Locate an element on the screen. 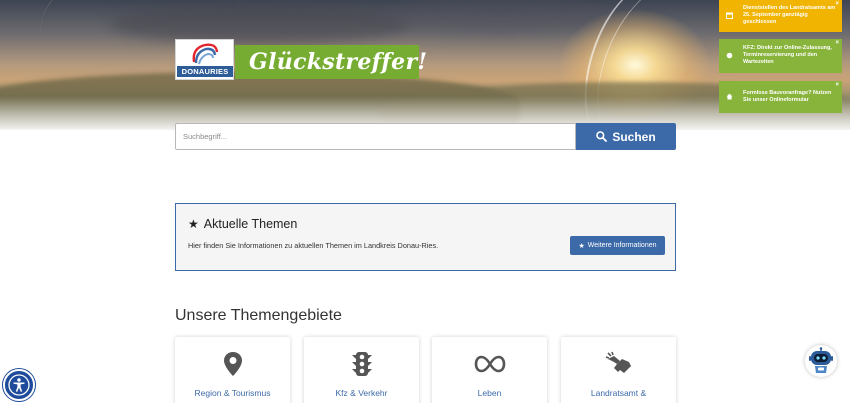 This screenshot has height=403, width=850. map-pin-icon is located at coordinates (232, 364).